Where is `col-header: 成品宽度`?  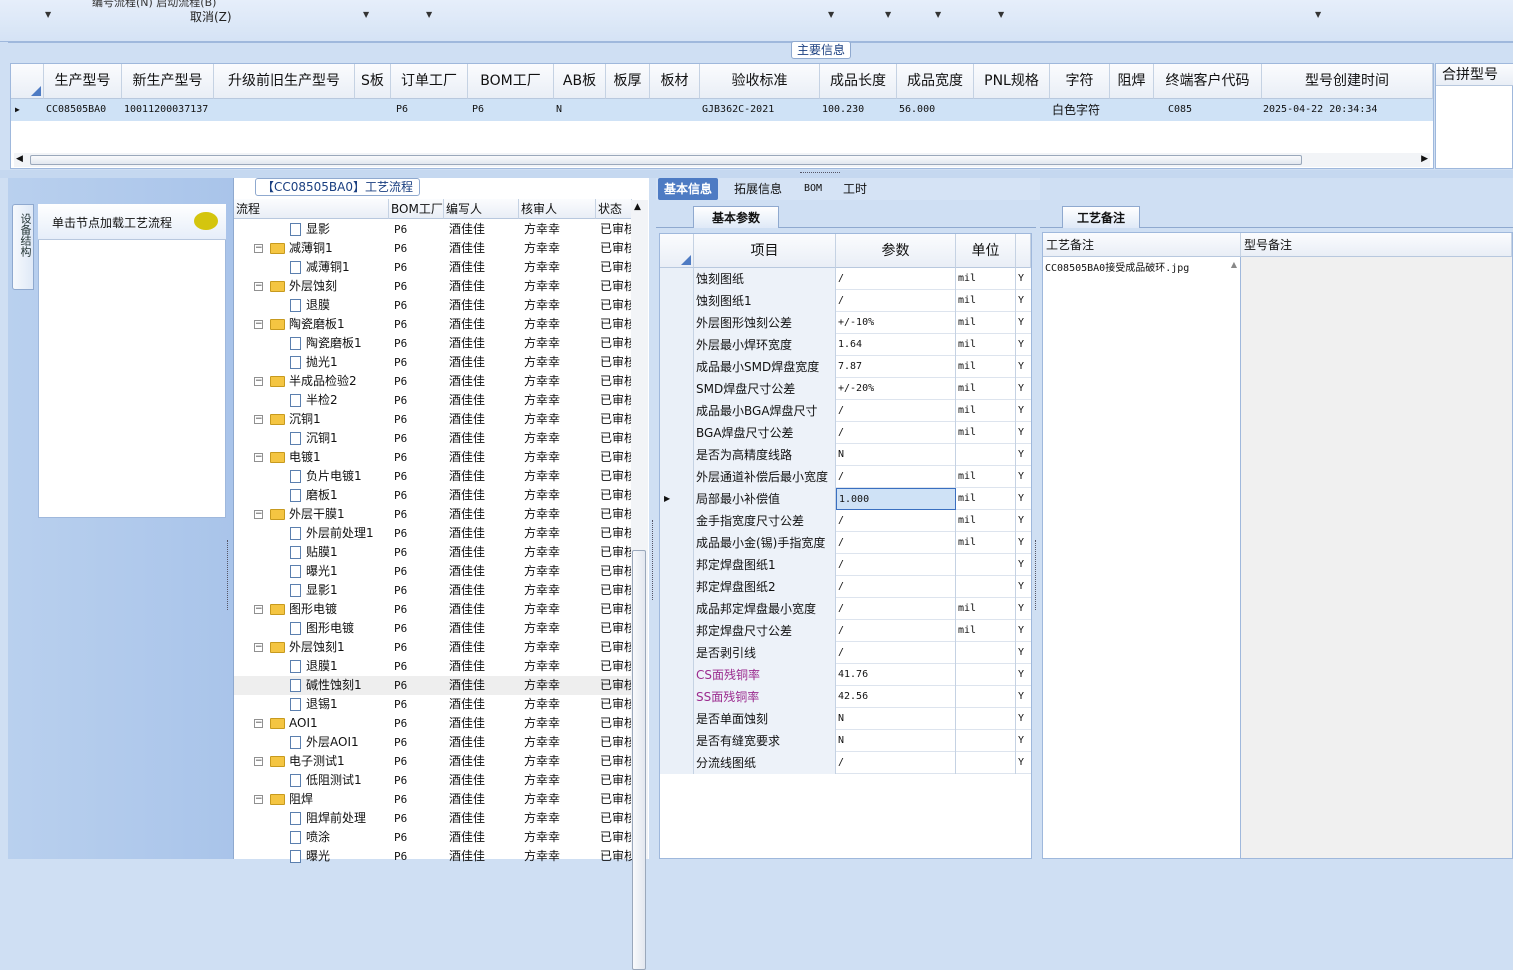
col-header: 成品宽度 is located at coordinates (935, 81).